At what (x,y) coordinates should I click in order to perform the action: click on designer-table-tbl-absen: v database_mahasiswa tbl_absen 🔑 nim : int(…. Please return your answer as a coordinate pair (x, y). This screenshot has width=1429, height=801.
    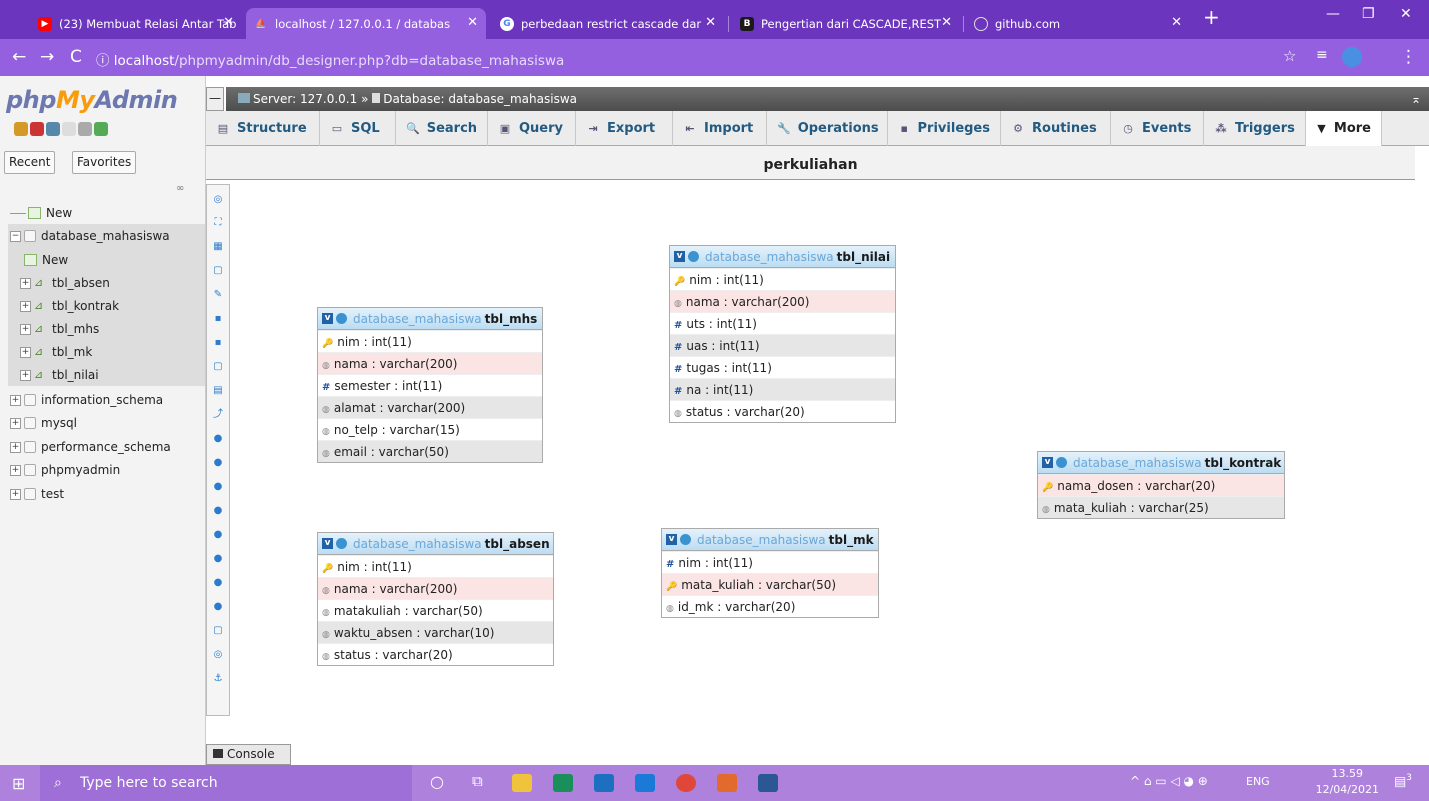
    Looking at the image, I should click on (435, 599).